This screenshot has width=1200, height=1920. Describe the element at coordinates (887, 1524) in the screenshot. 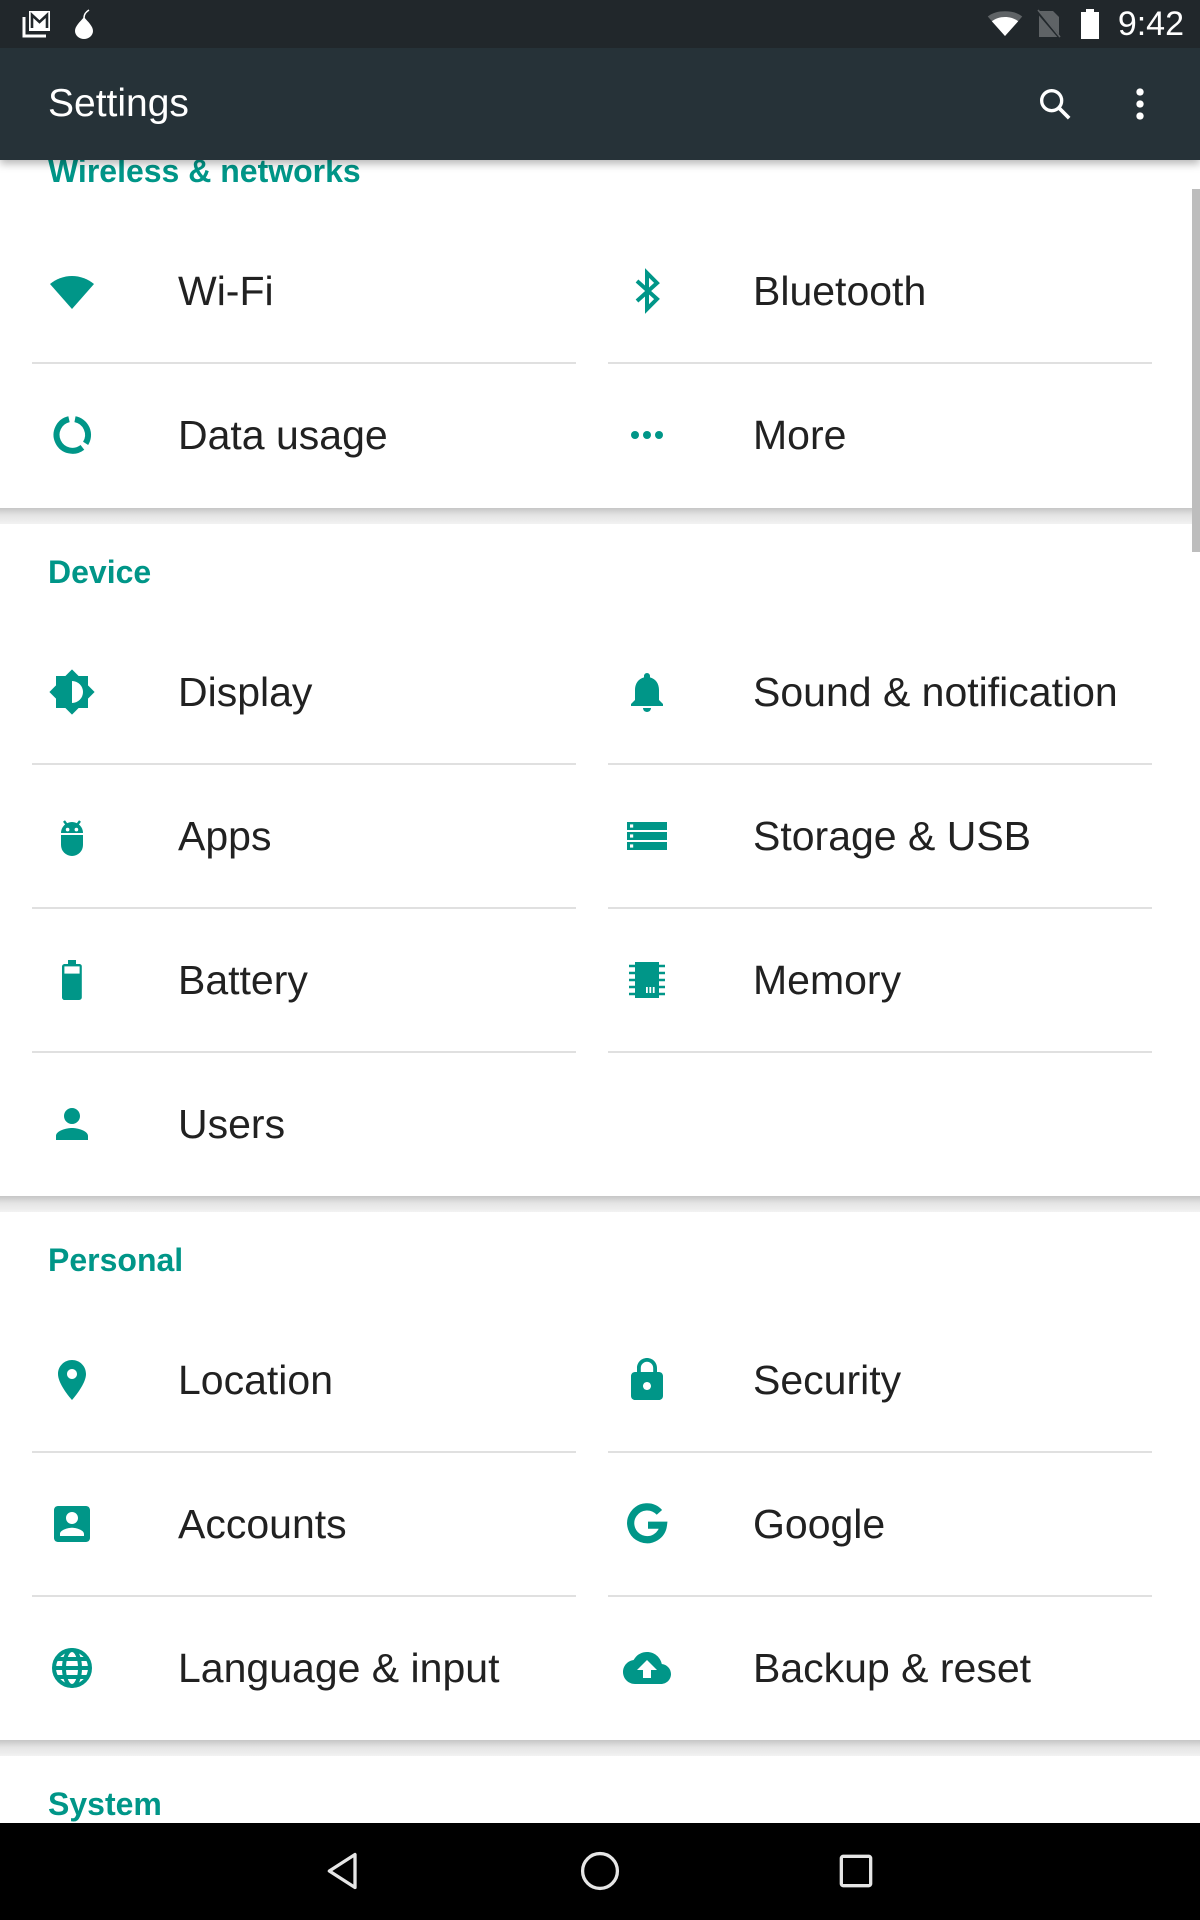

I see `settings-item-google: Google` at that location.